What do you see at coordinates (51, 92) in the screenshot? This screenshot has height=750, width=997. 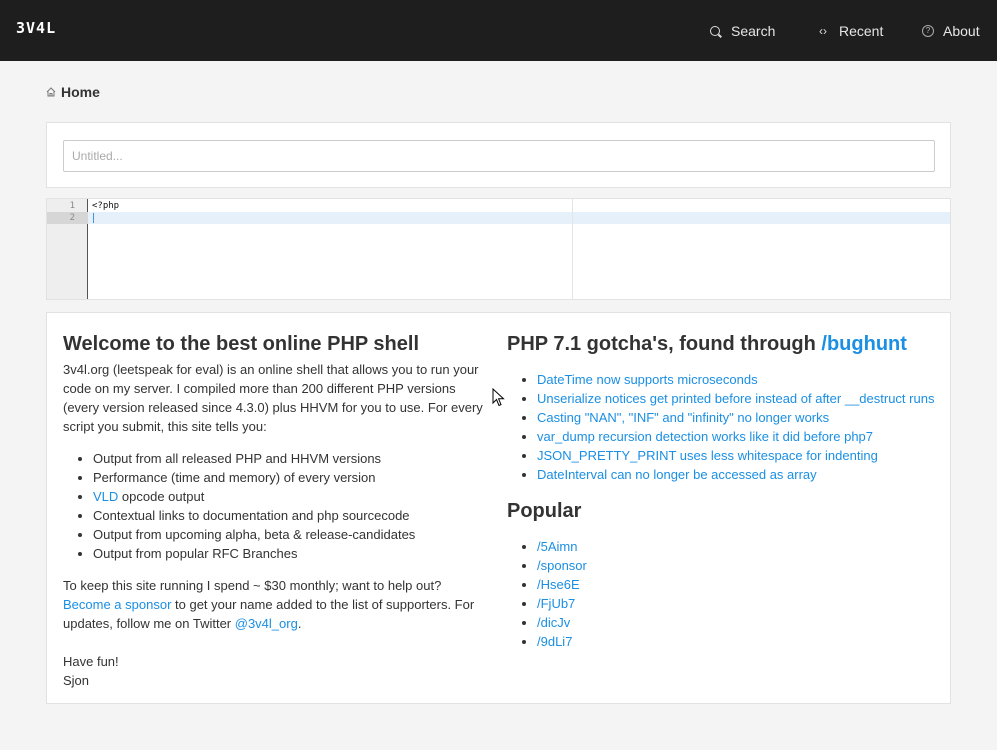 I see `home-icon` at bounding box center [51, 92].